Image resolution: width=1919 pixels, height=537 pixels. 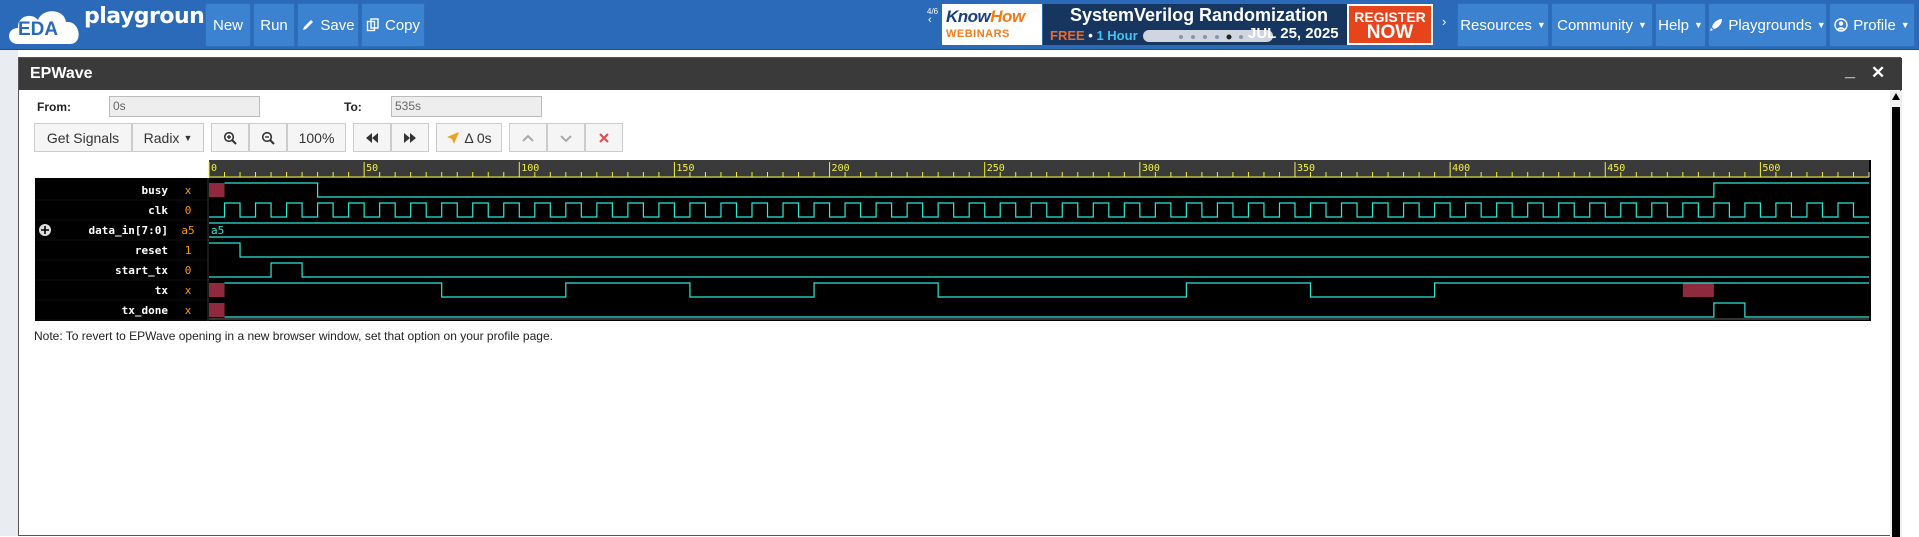 What do you see at coordinates (188, 270) in the screenshot?
I see `signal-value-starttx: 0` at bounding box center [188, 270].